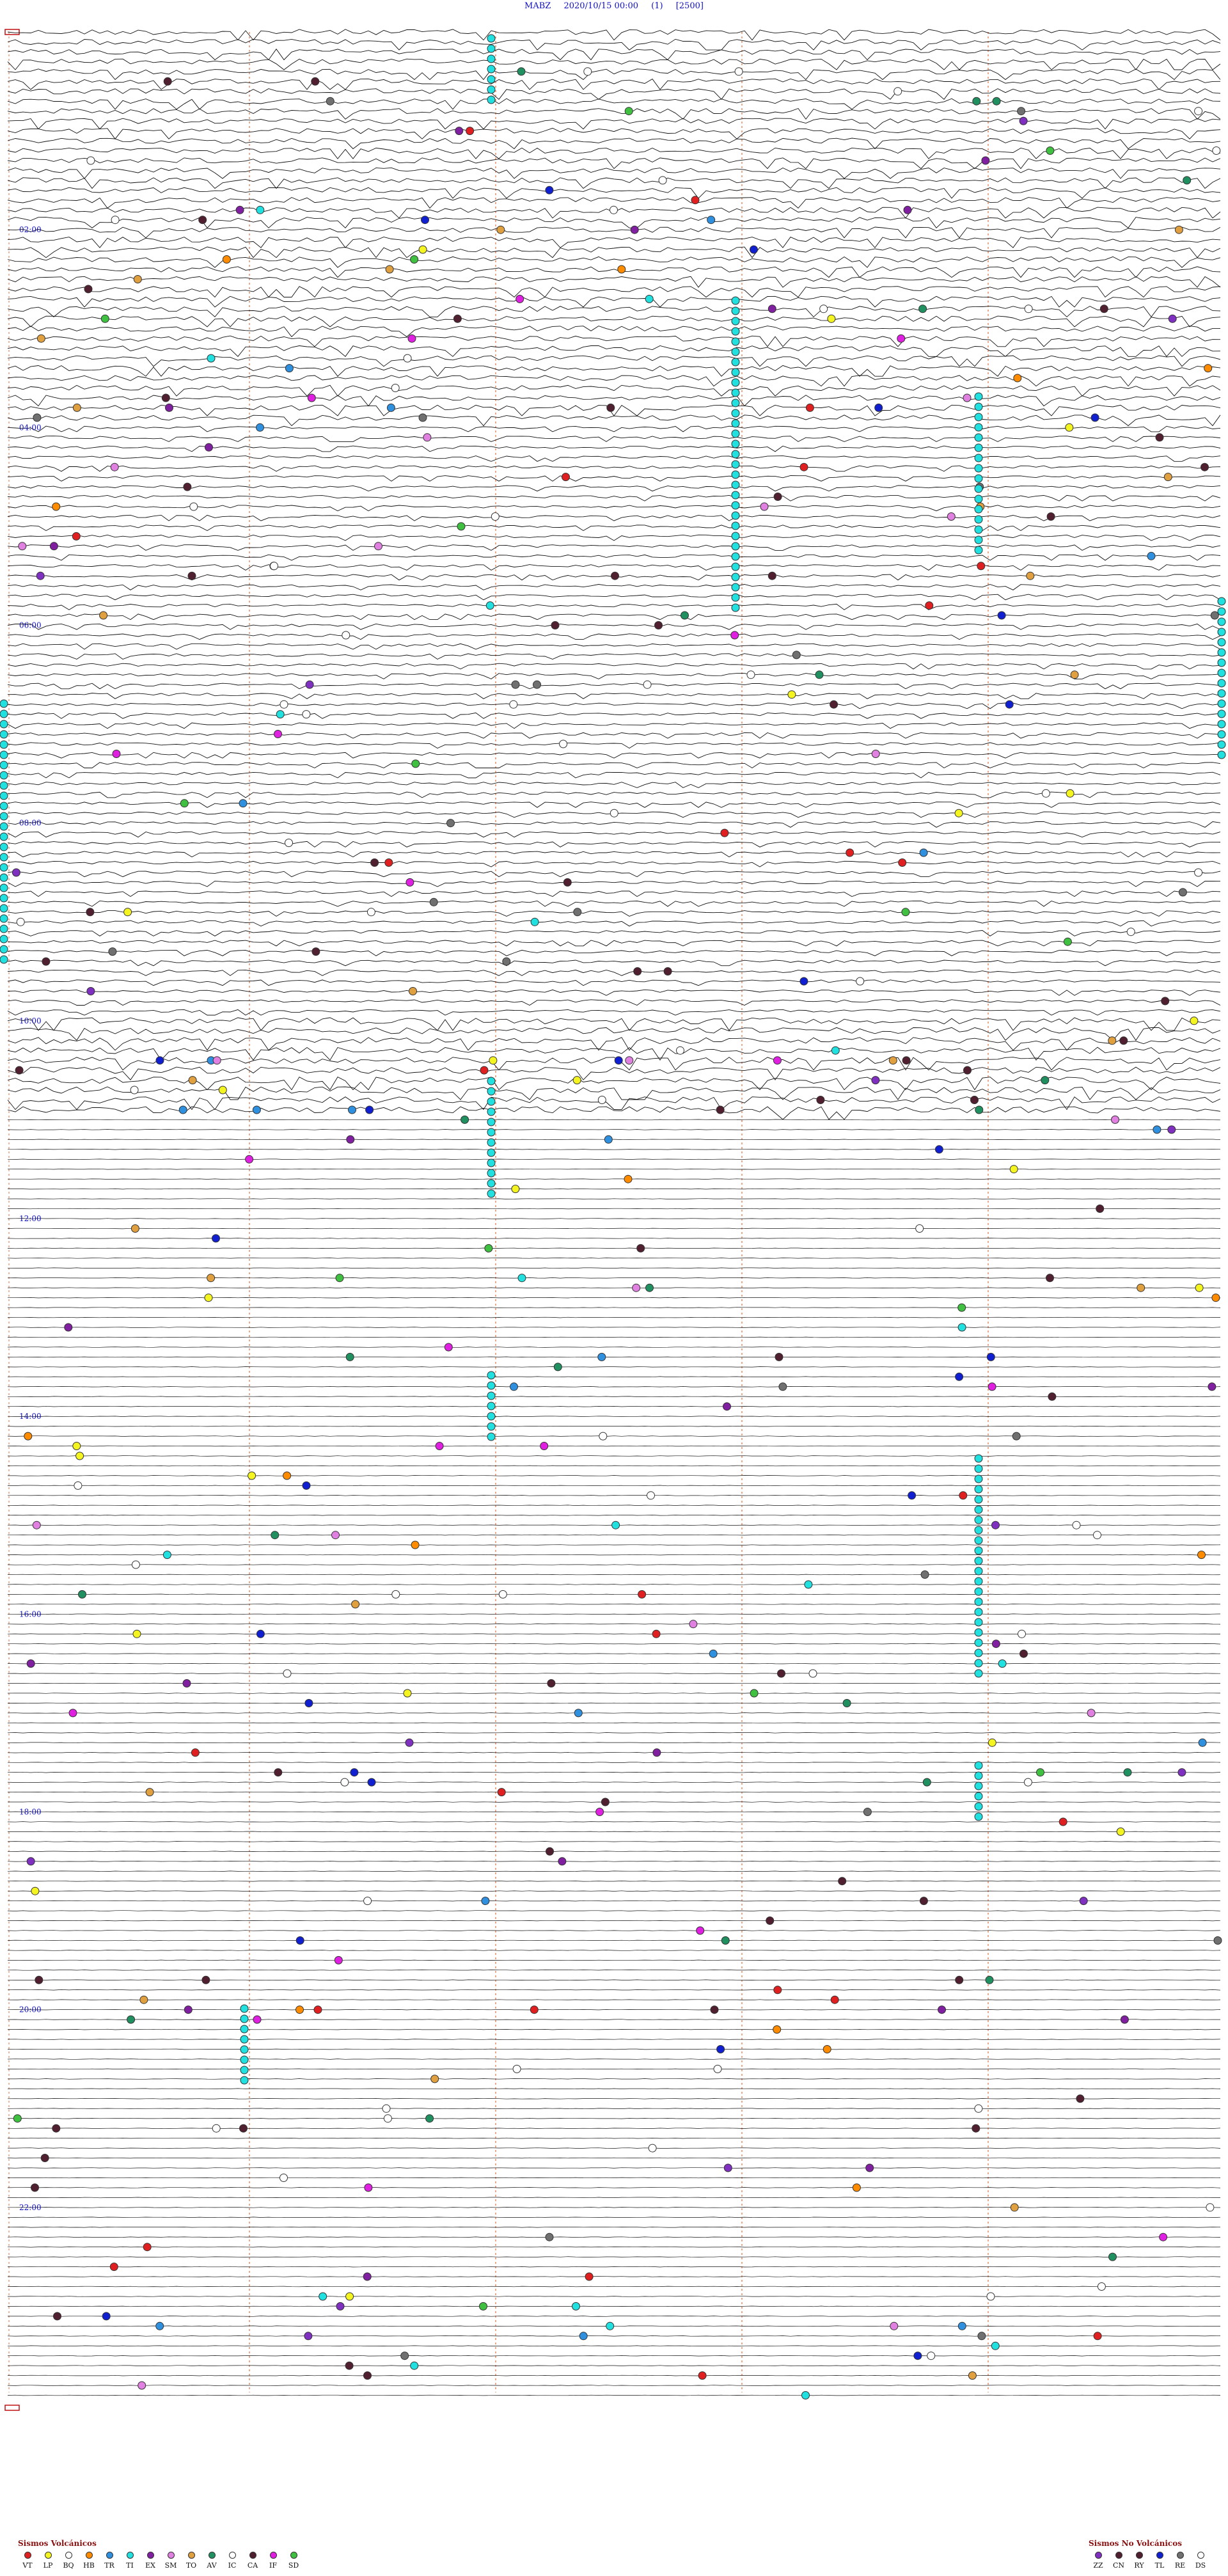 This screenshot has width=1228, height=2576. Describe the element at coordinates (273, 2561) in the screenshot. I see `volcanic-legend-item-if: IF` at that location.